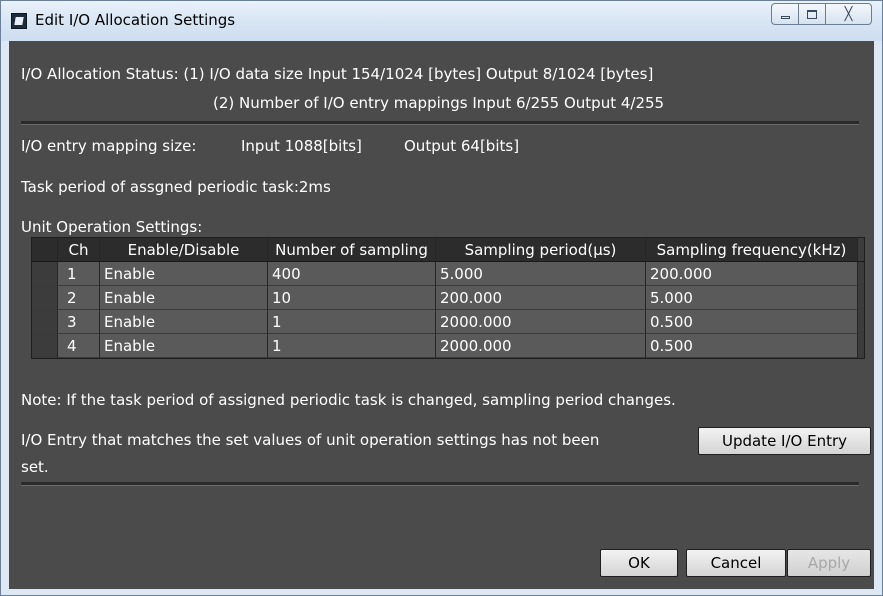  Describe the element at coordinates (184, 250) in the screenshot. I see `column-header-enable: Enable/Disable` at that location.